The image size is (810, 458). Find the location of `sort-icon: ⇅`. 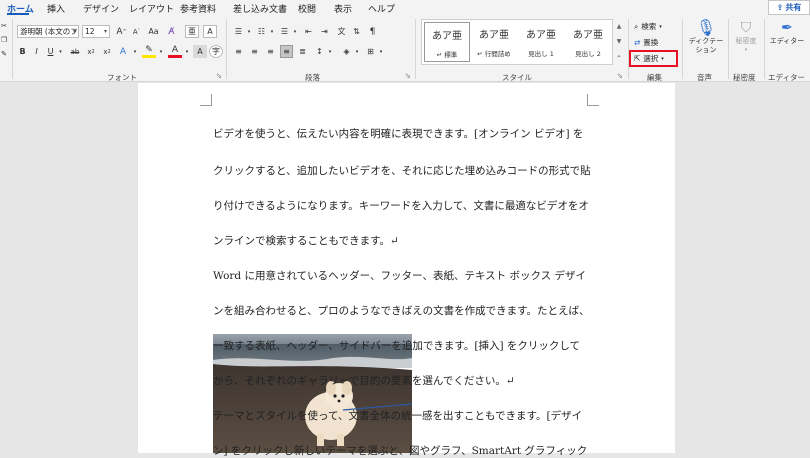

sort-icon: ⇅ is located at coordinates (356, 31).